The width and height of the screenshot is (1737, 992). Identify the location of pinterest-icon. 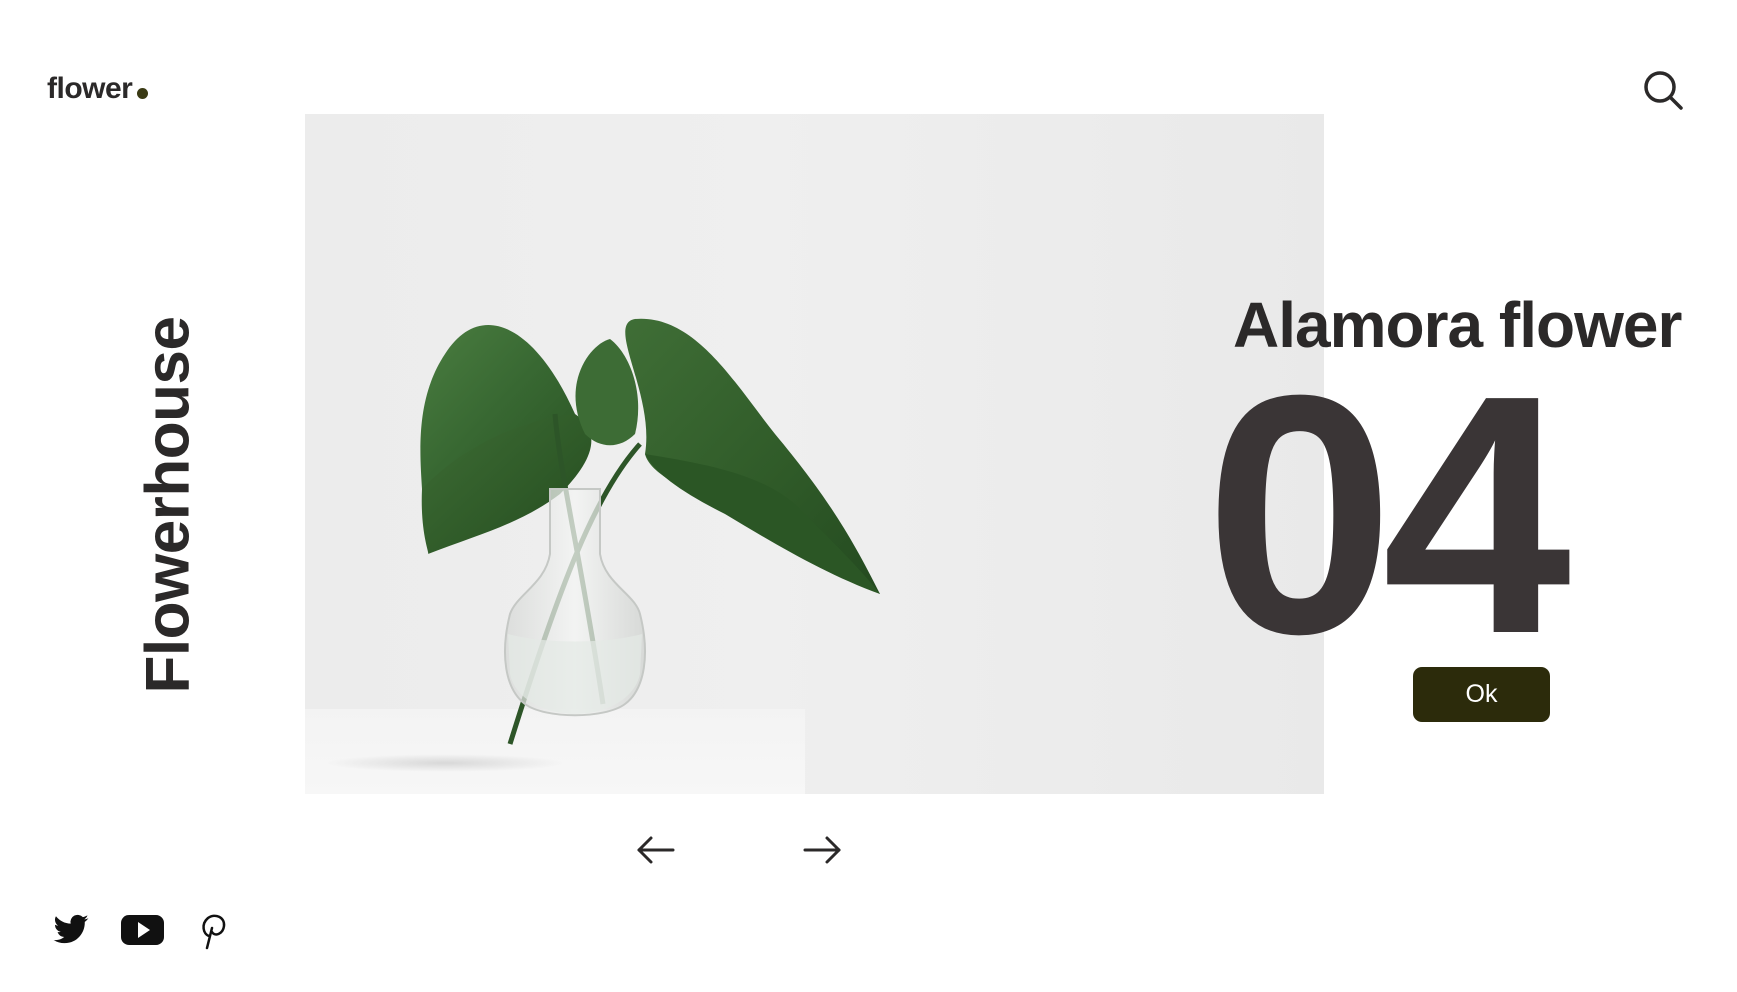
(214, 932).